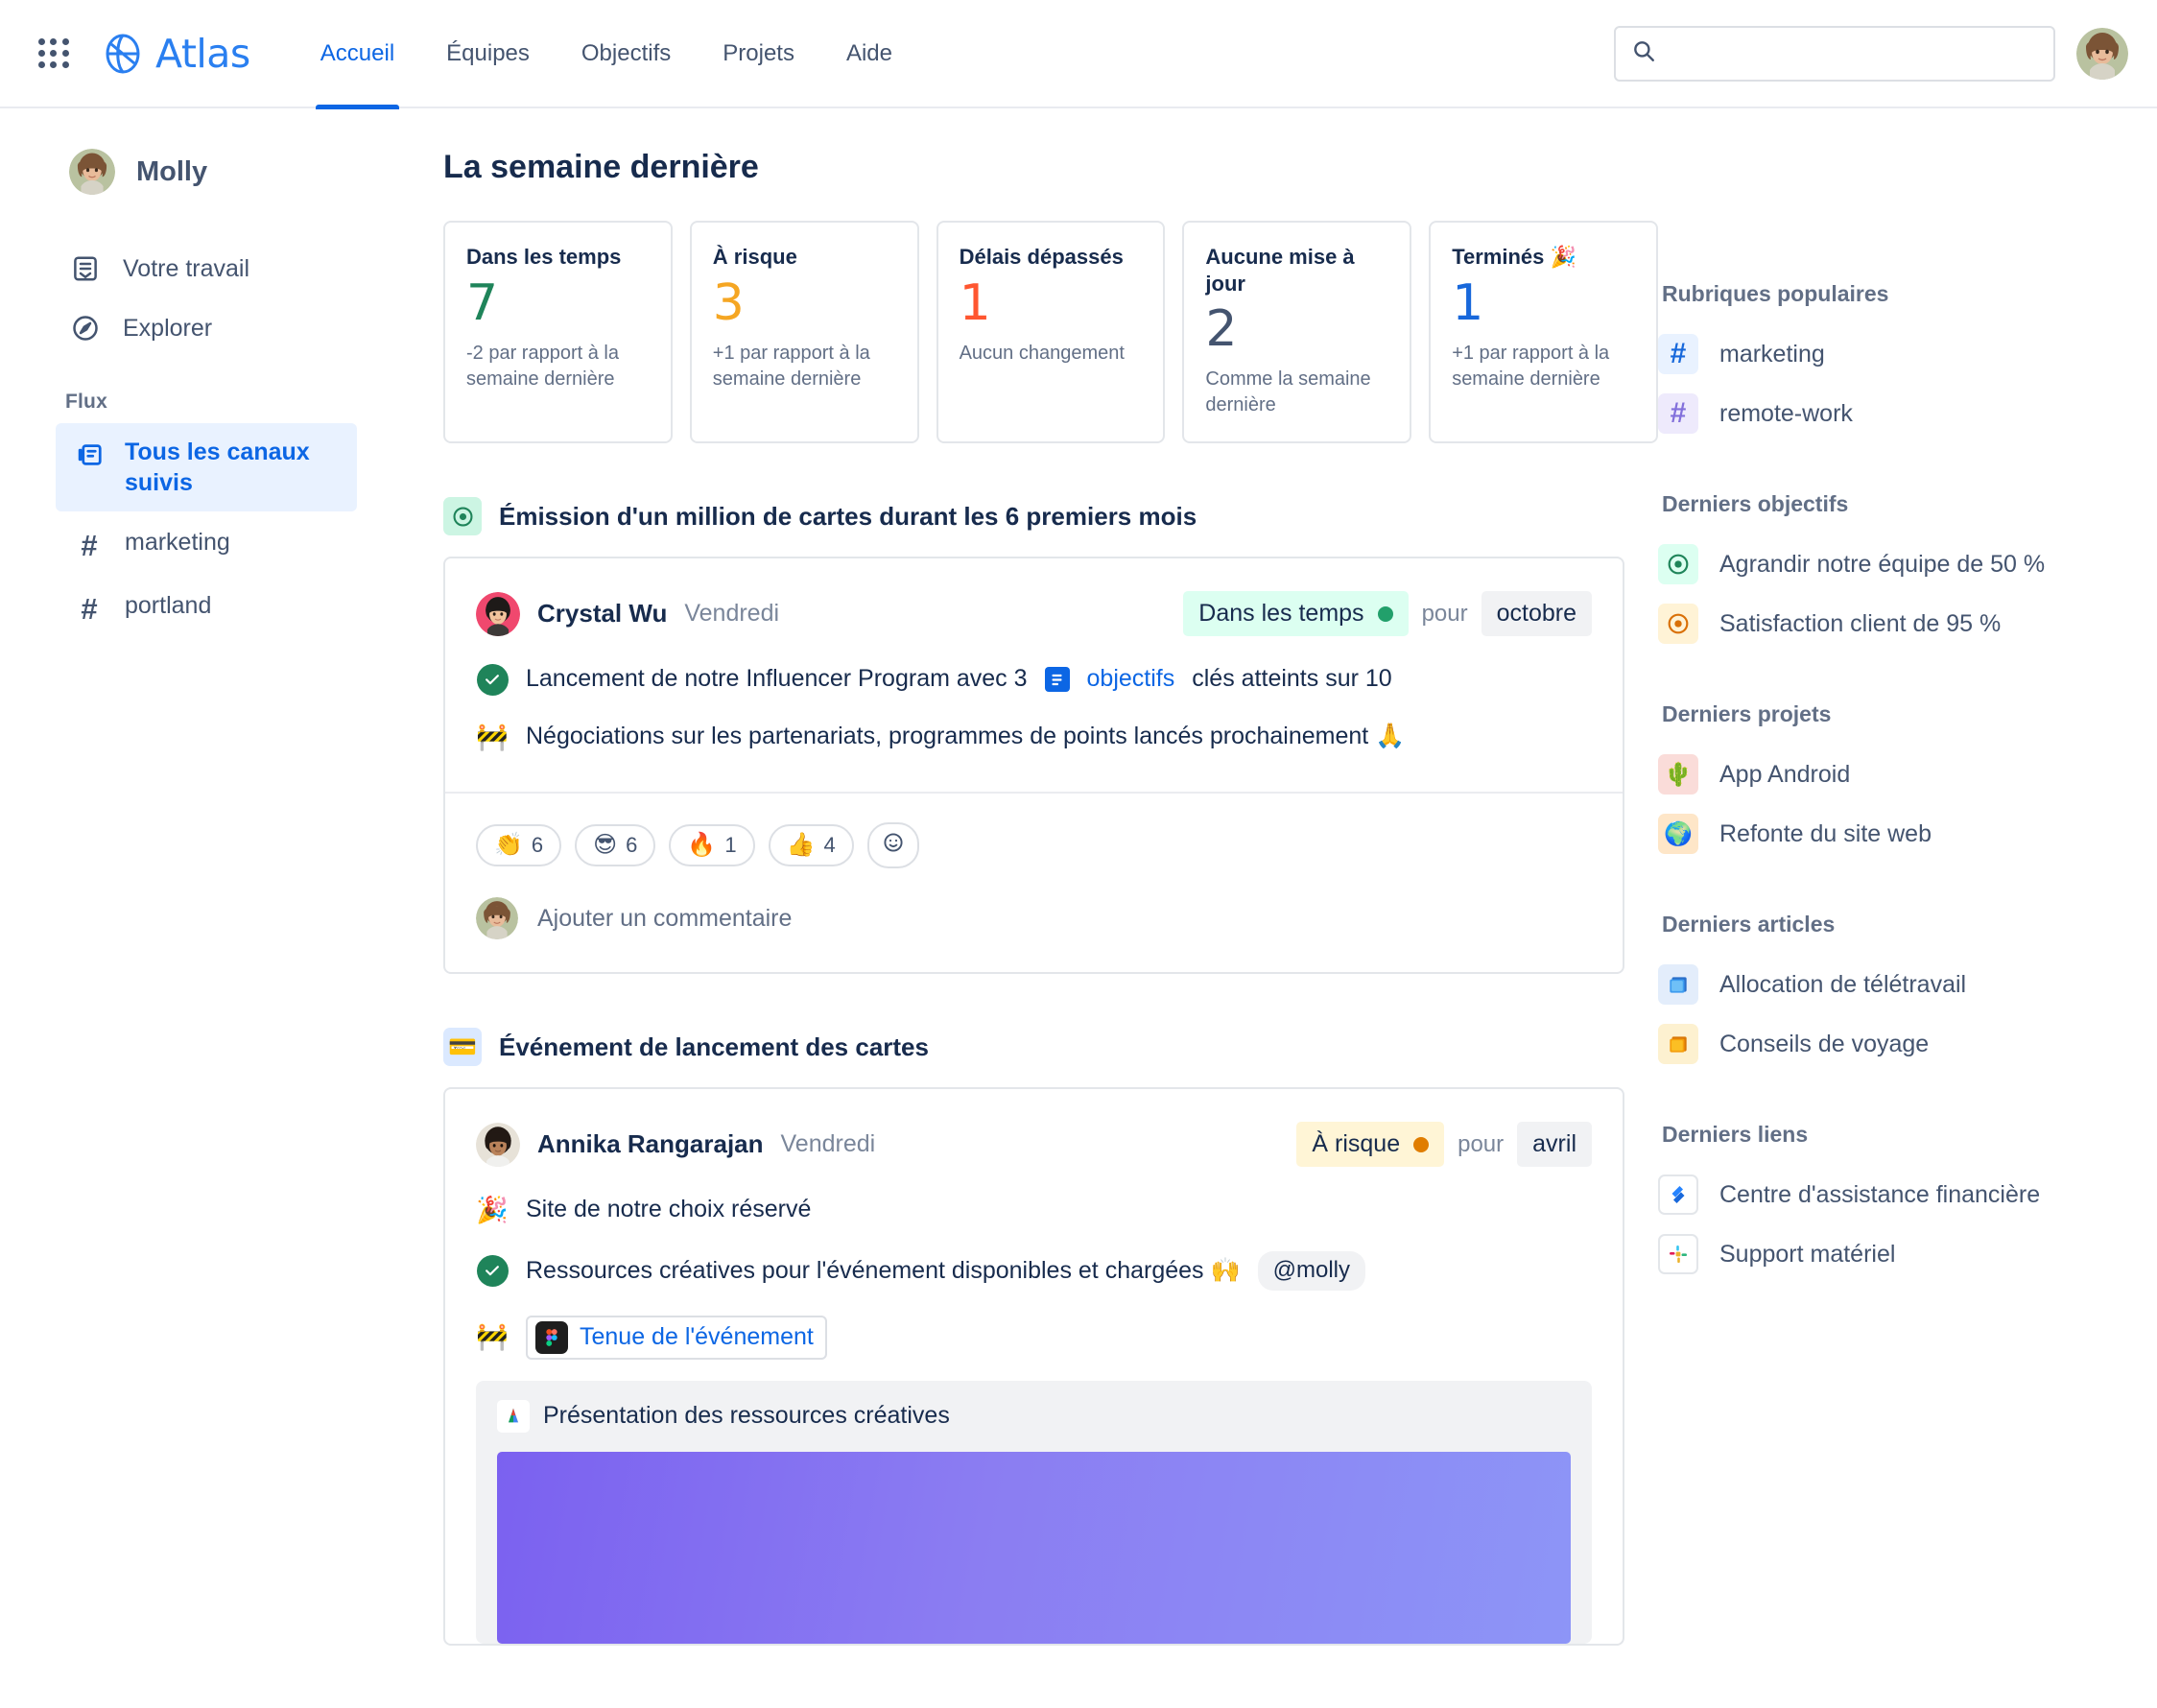 Image resolution: width=2157 pixels, height=1708 pixels. Describe the element at coordinates (1678, 834) in the screenshot. I see `earth-globe-icon: 🌍` at that location.